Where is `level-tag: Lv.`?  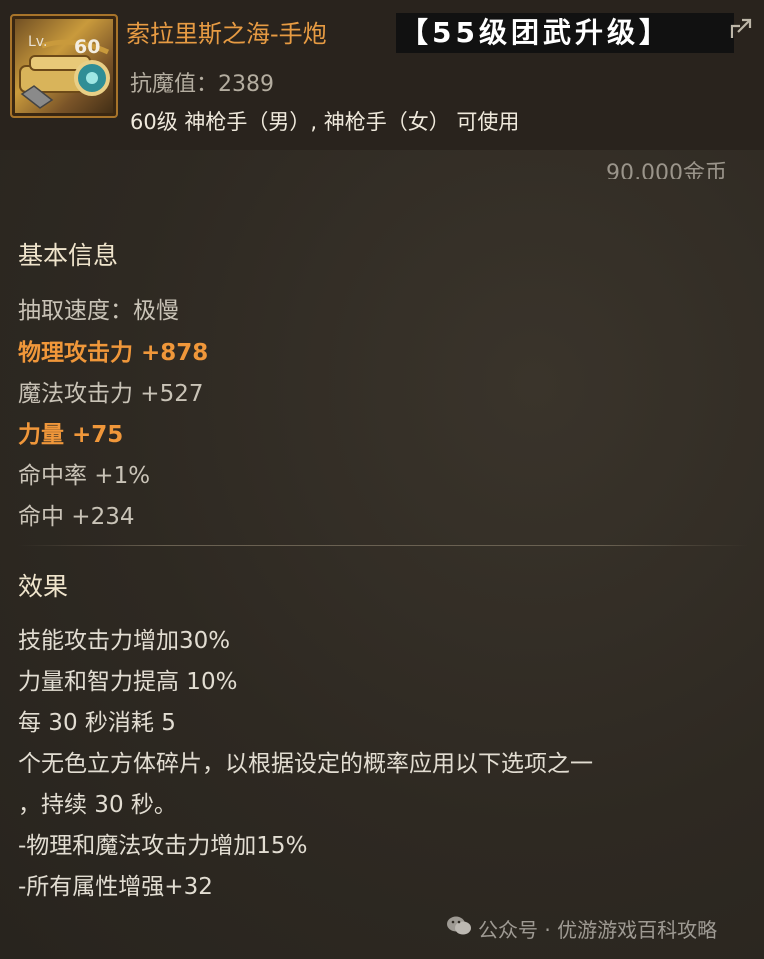
level-tag: Lv. is located at coordinates (38, 42).